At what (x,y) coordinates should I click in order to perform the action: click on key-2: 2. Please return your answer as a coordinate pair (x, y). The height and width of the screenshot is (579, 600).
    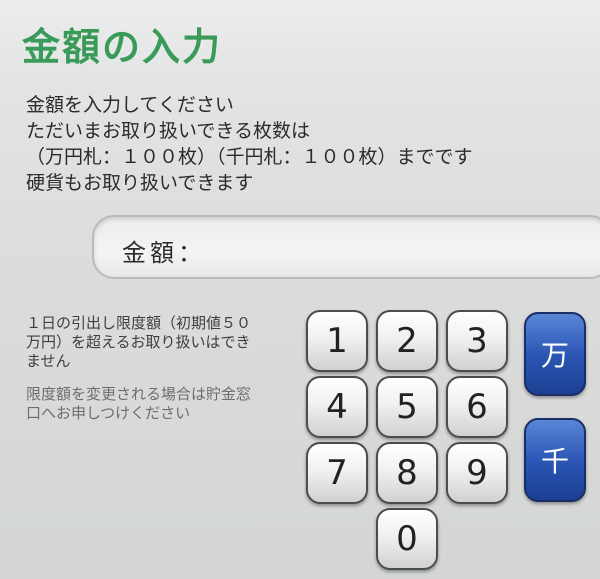
    Looking at the image, I should click on (407, 341).